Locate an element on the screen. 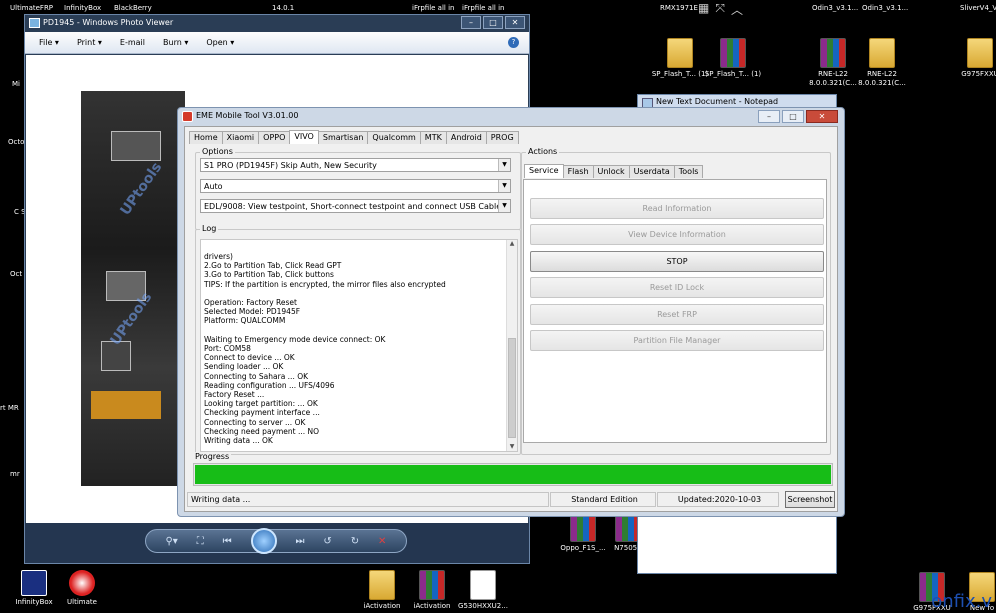 The height and width of the screenshot is (613, 996). slideshow-icon is located at coordinates (263, 541).